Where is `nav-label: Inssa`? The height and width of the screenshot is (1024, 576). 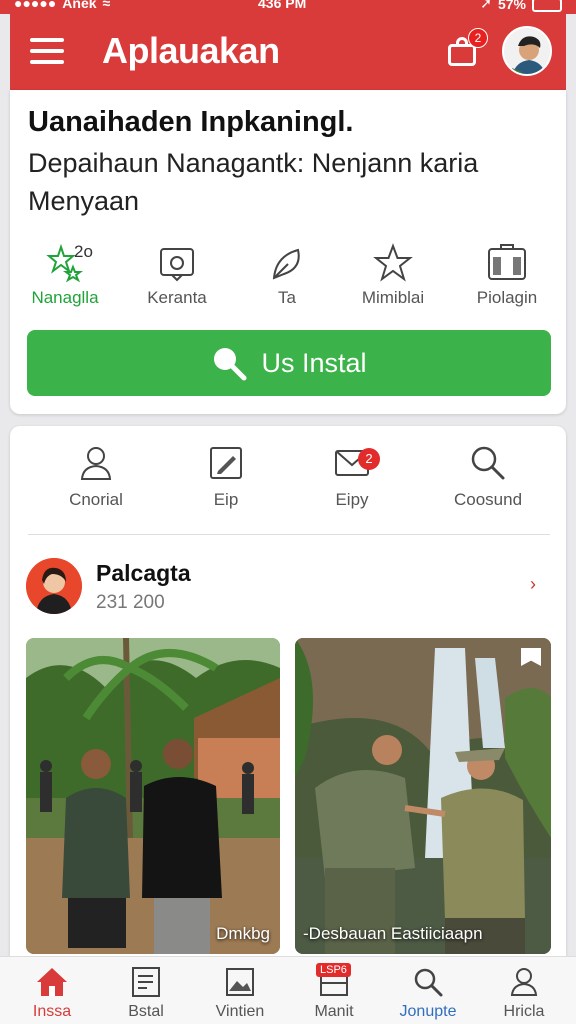
nav-label: Inssa is located at coordinates (52, 1011).